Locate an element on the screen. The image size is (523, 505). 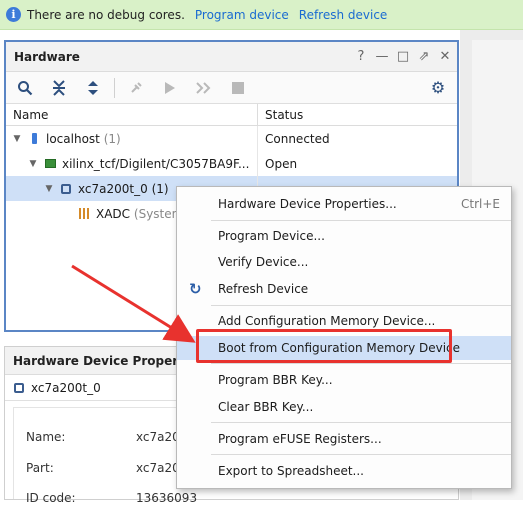
info-icon: i is located at coordinates (13, 14).